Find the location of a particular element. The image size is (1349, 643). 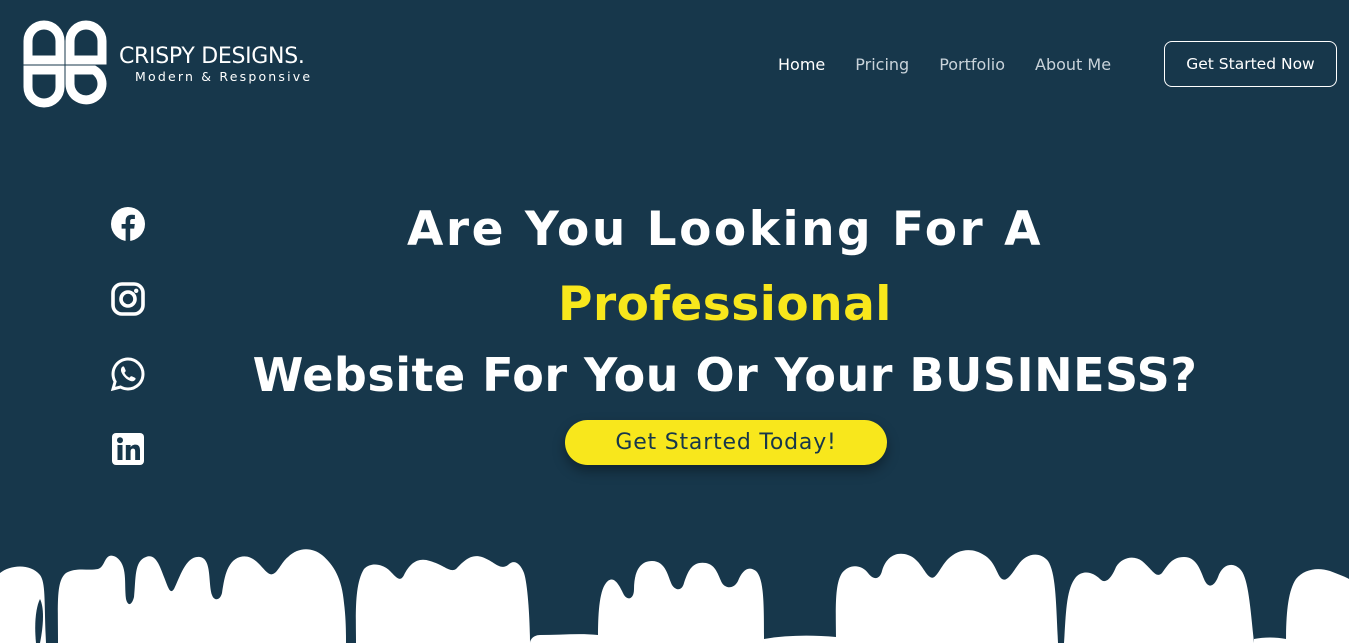

facebook-link is located at coordinates (128, 224).